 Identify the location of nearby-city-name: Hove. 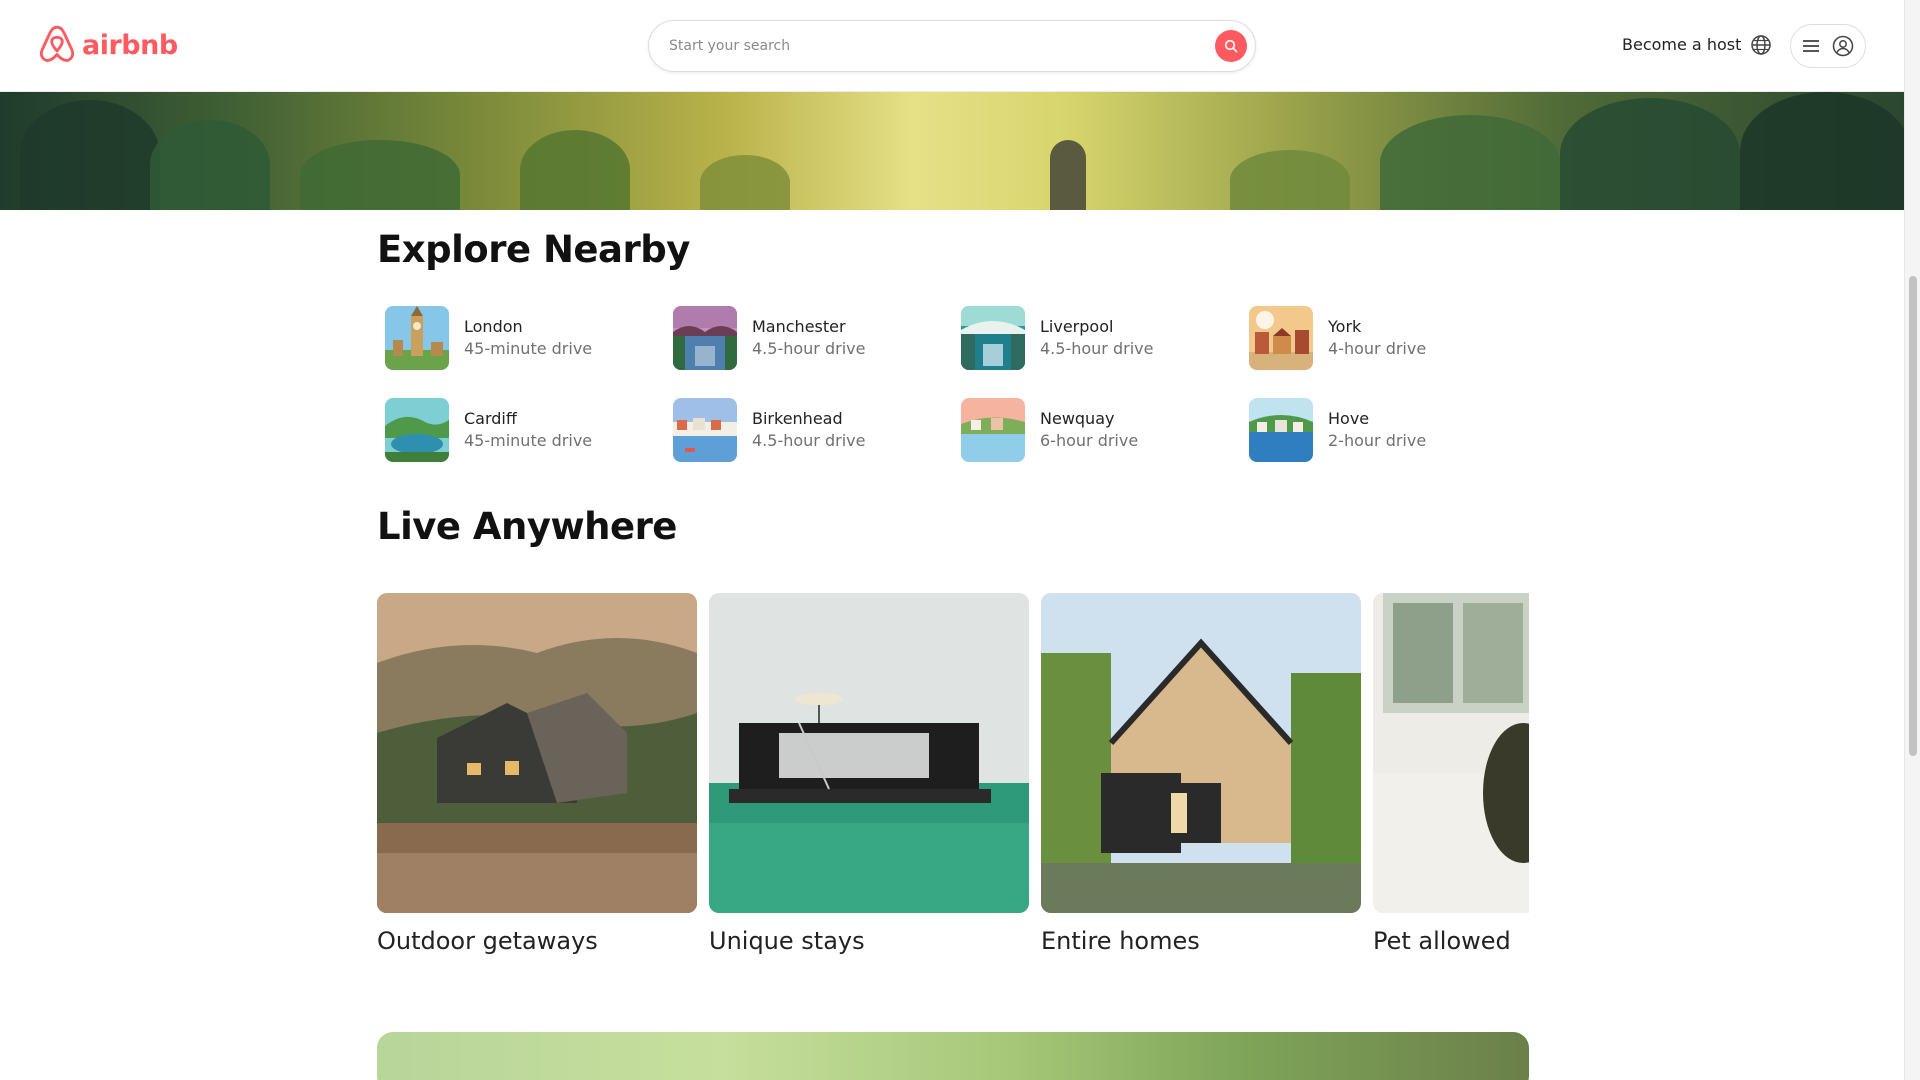
(1349, 418).